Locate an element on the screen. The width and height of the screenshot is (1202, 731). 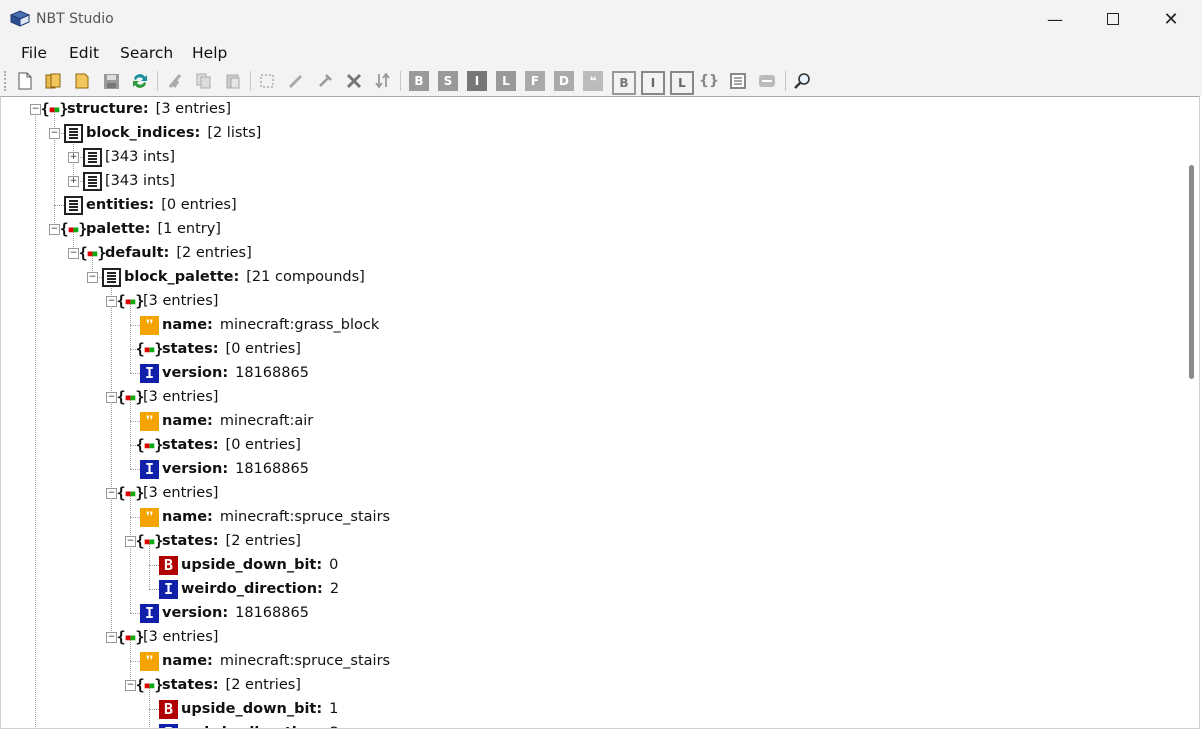
int-tag-icon: I is located at coordinates (149, 373).